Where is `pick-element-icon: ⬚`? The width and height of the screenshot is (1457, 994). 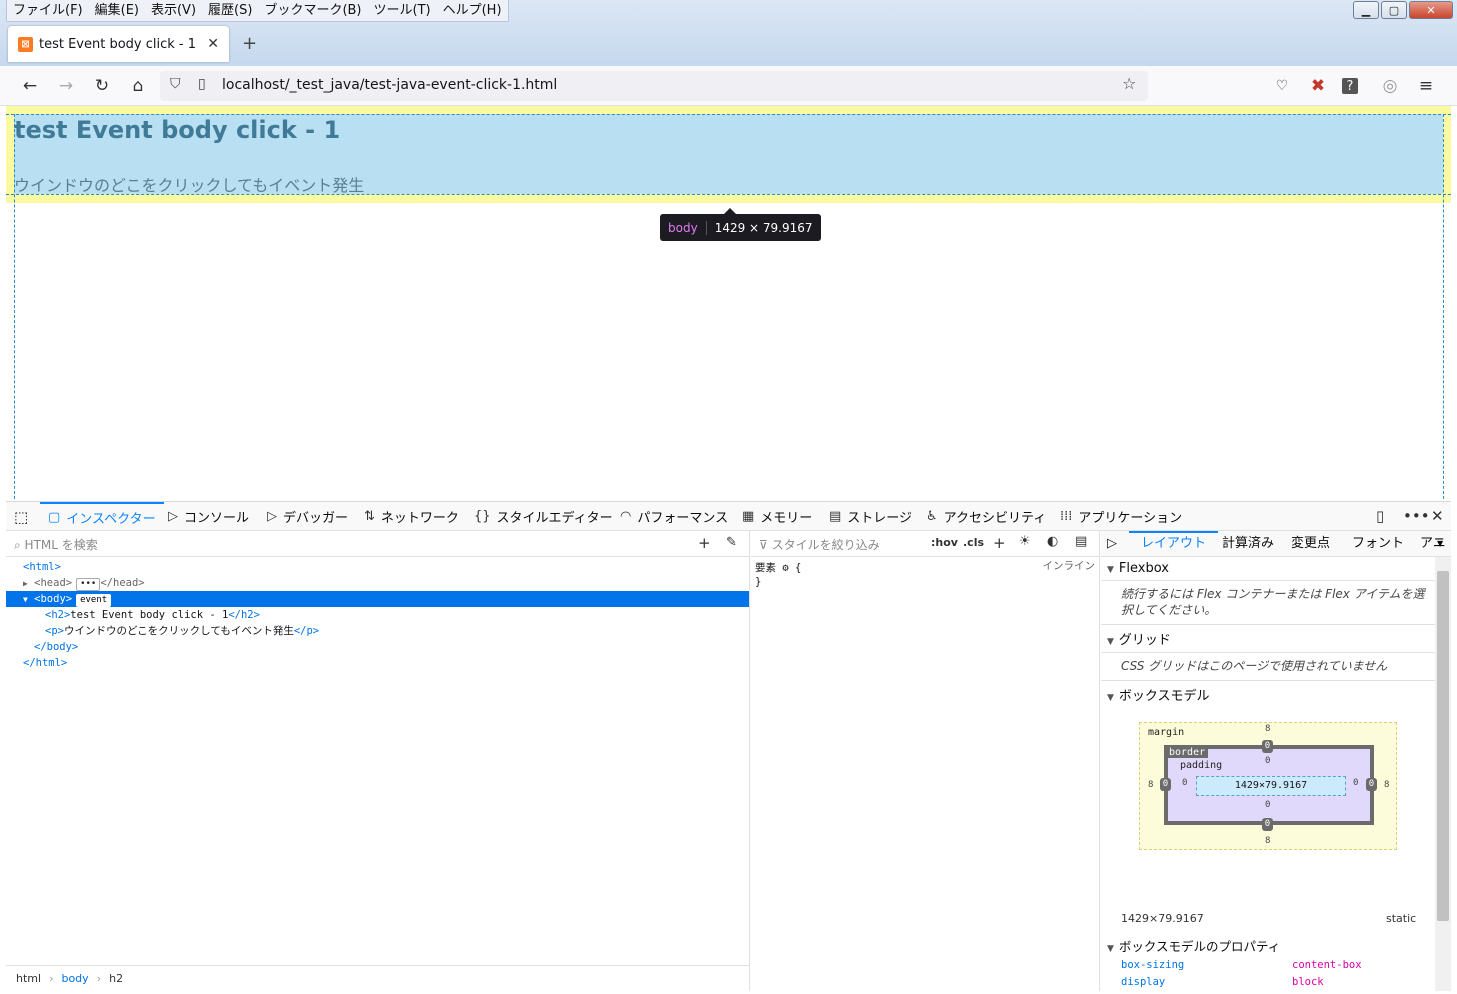 pick-element-icon: ⬚ is located at coordinates (21, 516).